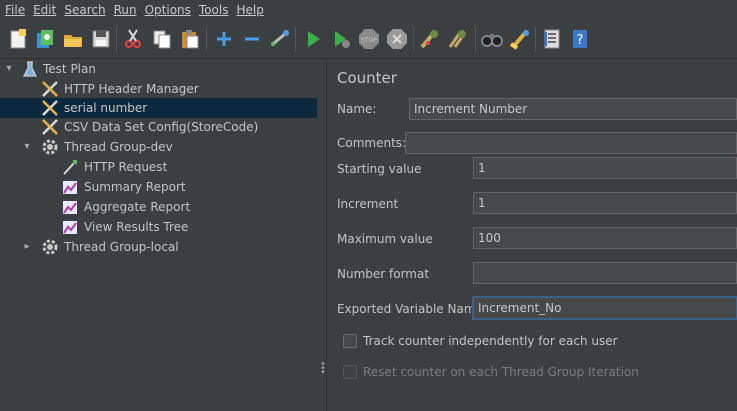 The height and width of the screenshot is (411, 737). I want to click on menu-search: Search, so click(83, 10).